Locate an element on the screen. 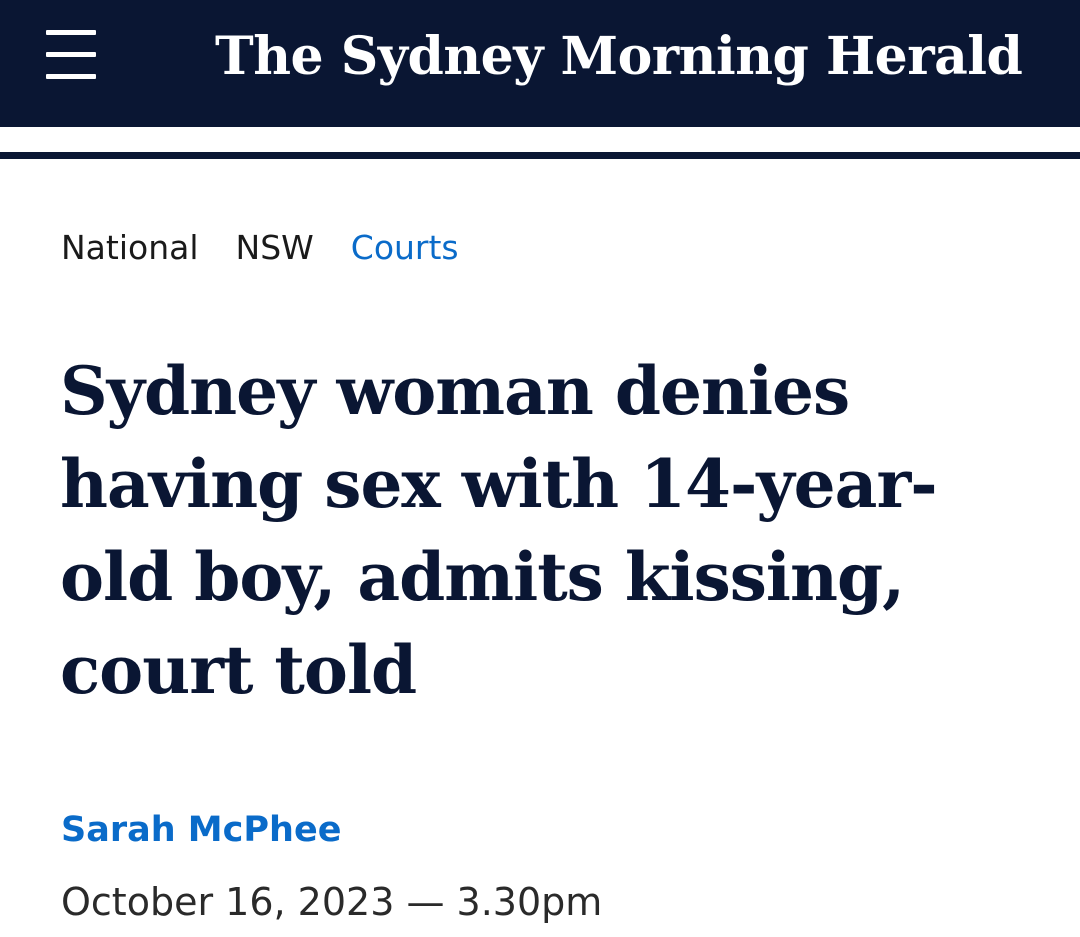 The width and height of the screenshot is (1080, 937). site-logo: The Sydney Morning Herald is located at coordinates (619, 57).